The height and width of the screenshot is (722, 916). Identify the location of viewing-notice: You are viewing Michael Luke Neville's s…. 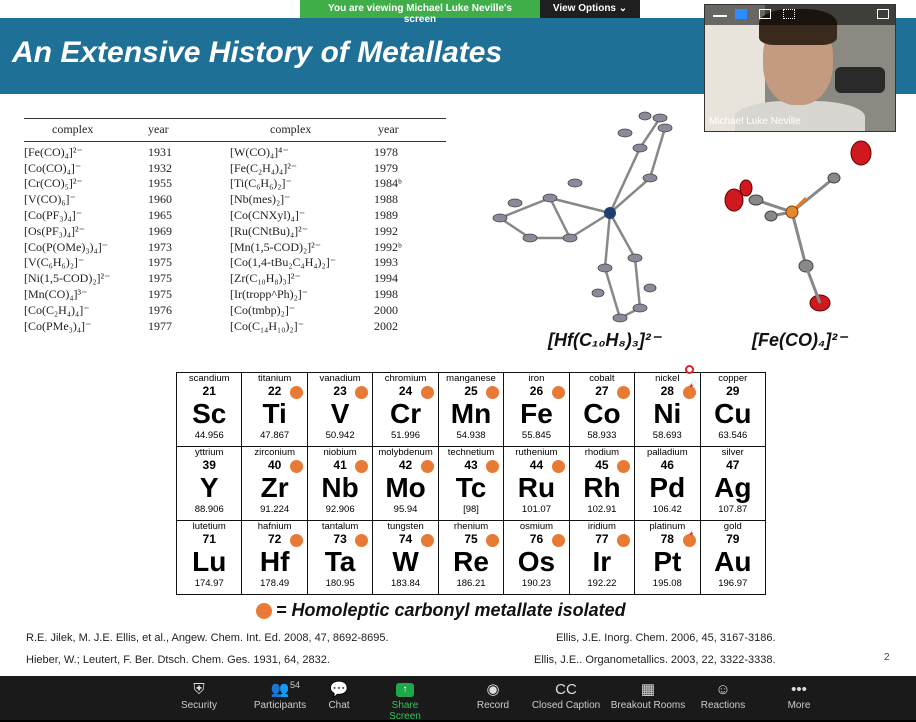
(420, 12).